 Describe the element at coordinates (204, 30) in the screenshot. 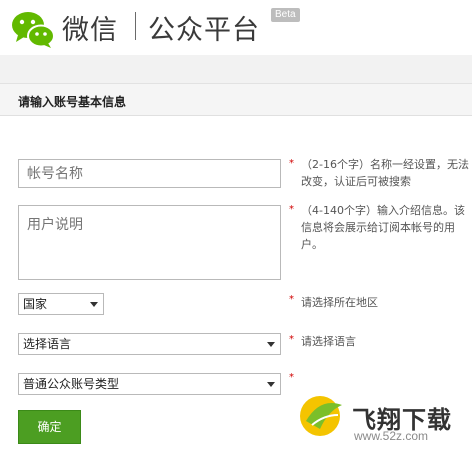

I see `brand-platform-text: 公众平台` at that location.